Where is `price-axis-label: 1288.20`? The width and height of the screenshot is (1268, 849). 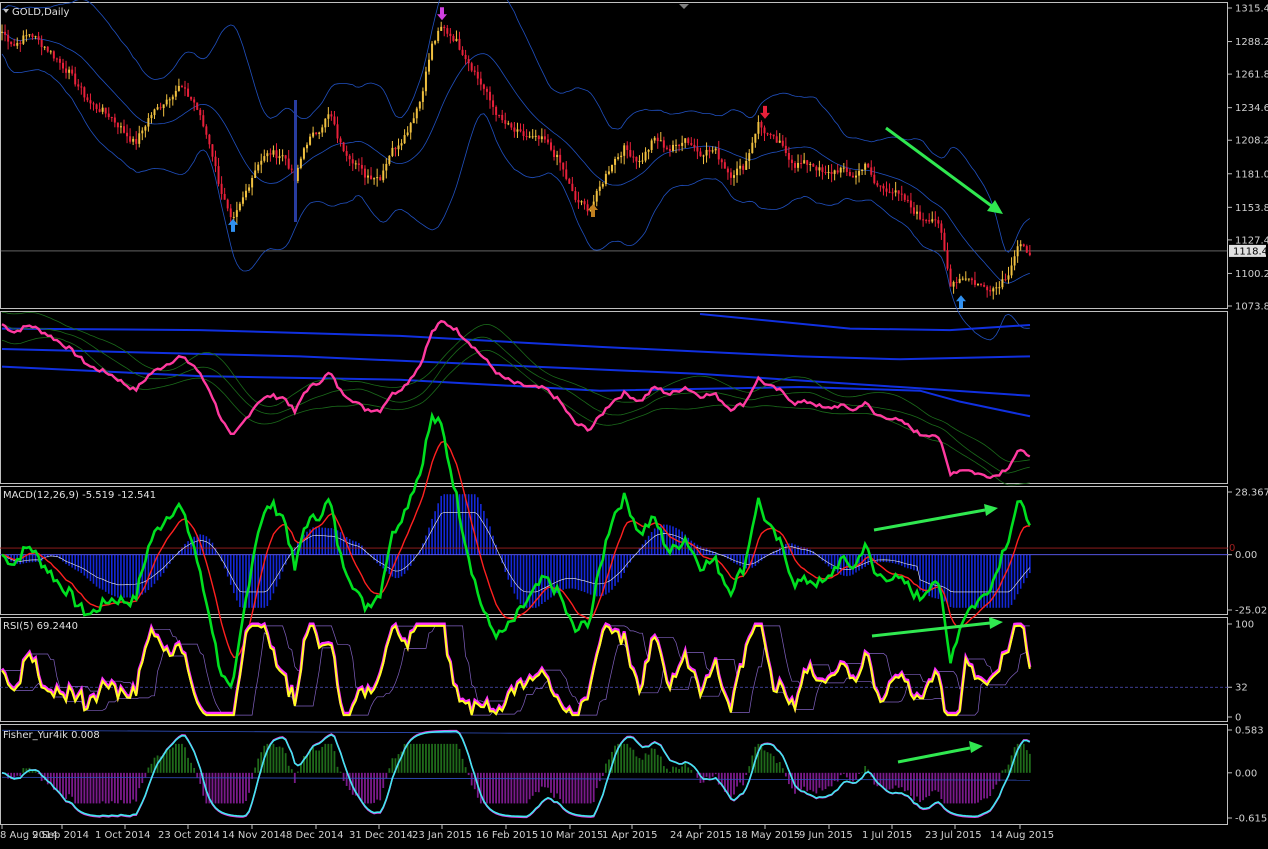
price-axis-label: 1288.20 is located at coordinates (1251, 42).